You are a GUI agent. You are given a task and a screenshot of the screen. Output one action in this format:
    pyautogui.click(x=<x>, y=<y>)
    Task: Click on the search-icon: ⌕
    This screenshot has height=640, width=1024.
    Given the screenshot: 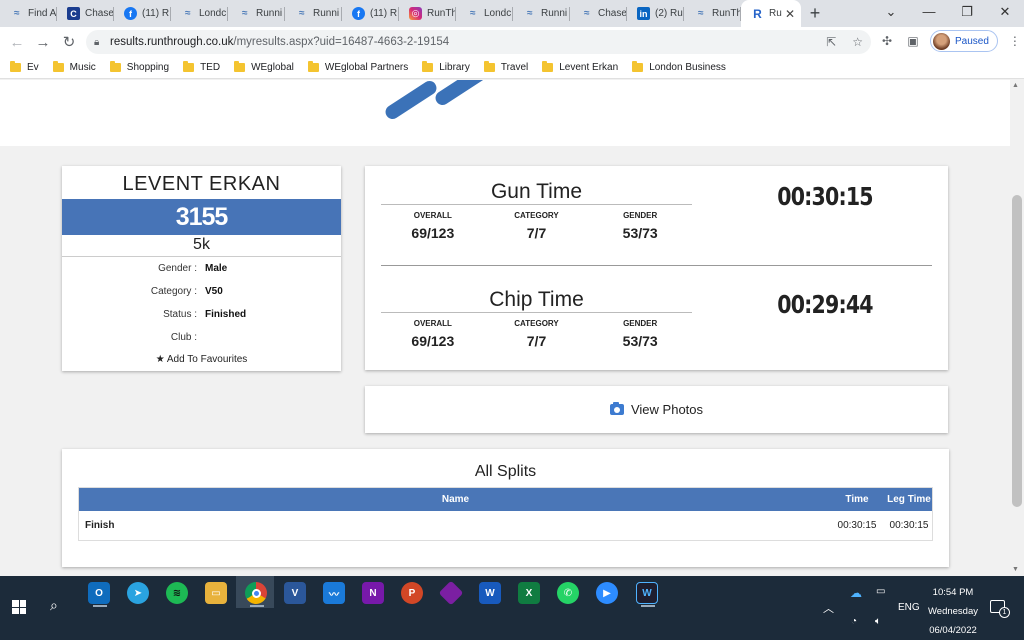 What is the action you would take?
    pyautogui.click(x=54, y=605)
    